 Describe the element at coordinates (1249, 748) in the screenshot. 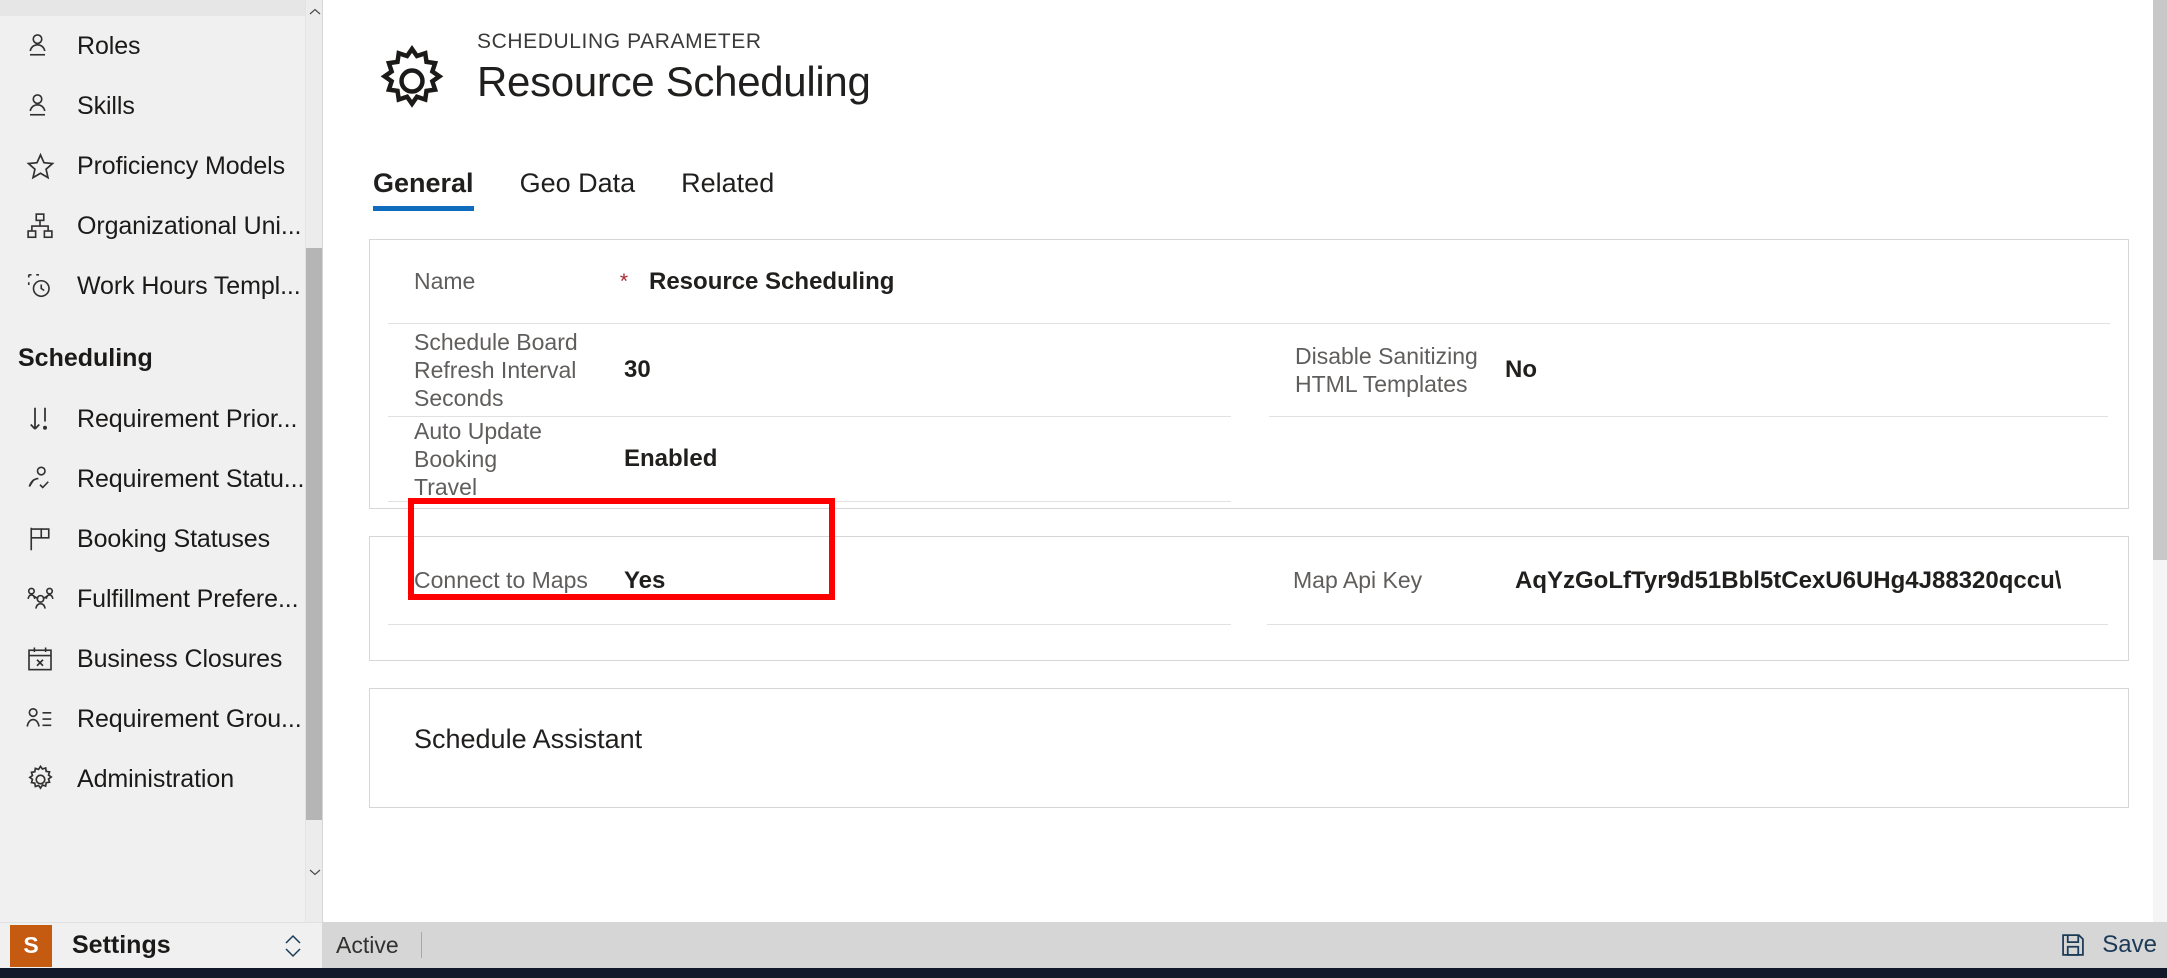

I see `schedule-assistant-card: Schedule Assistant` at that location.